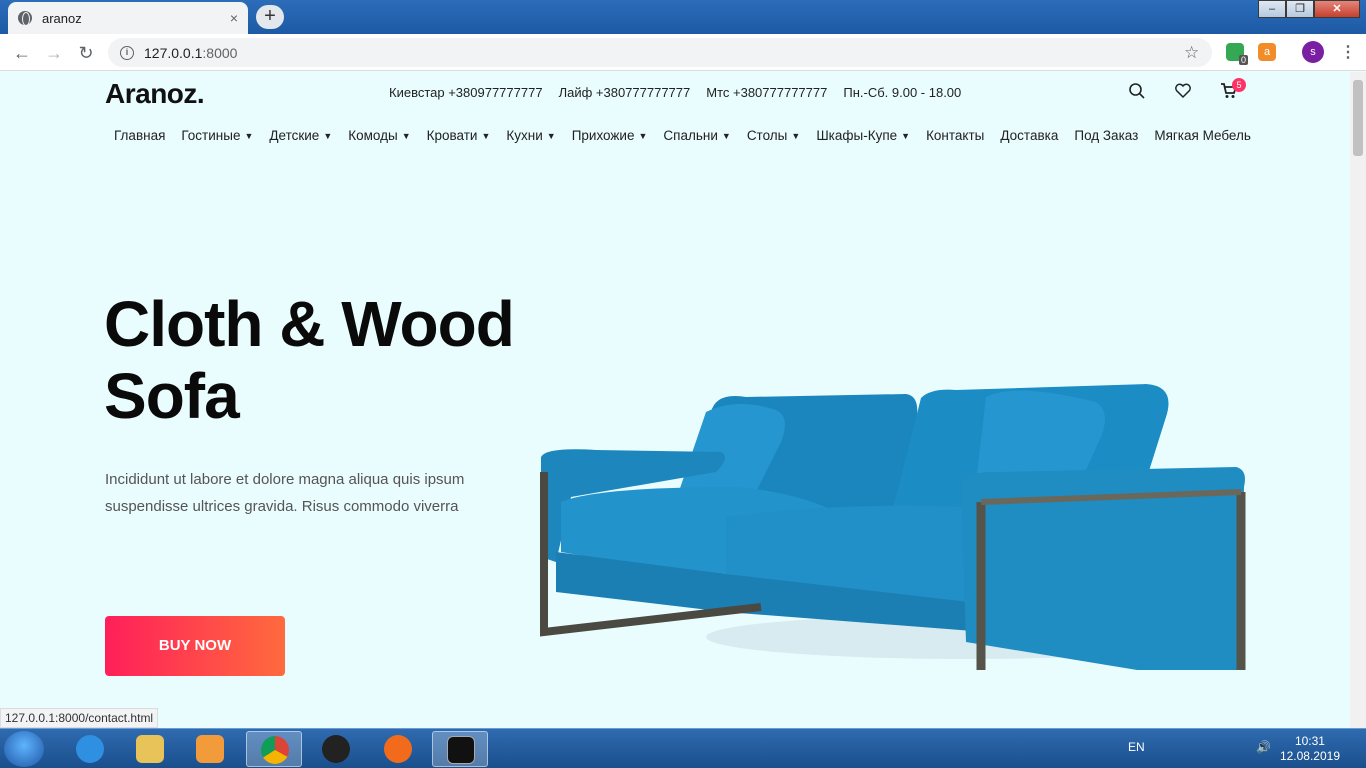 The image size is (1366, 768). I want to click on browser-titlebar: aranoz × + – ❐ ✕, so click(683, 17).